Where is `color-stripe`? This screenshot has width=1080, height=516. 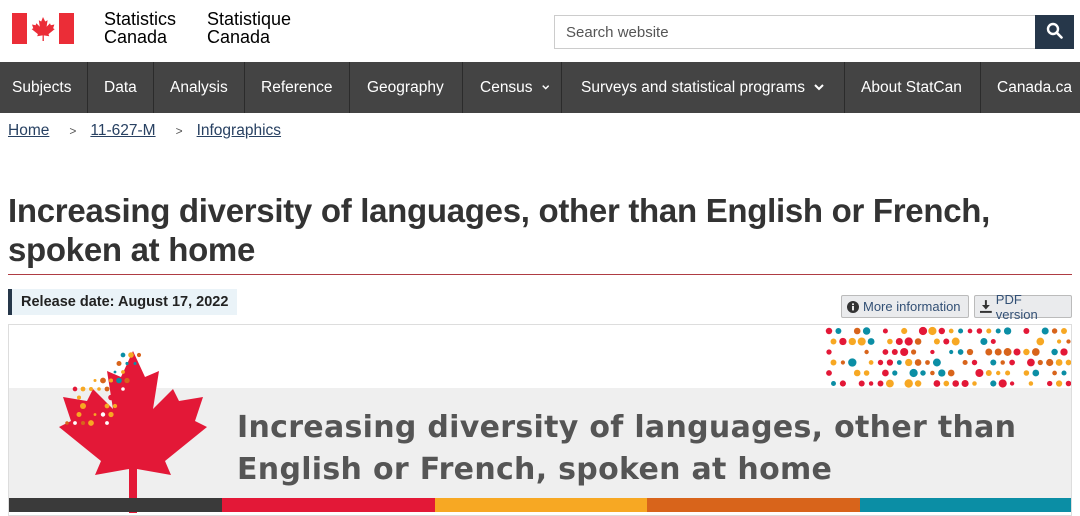 color-stripe is located at coordinates (965, 505).